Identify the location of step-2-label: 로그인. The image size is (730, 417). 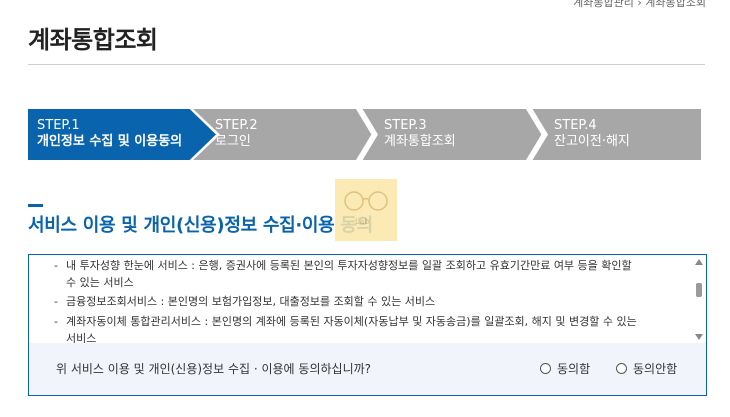
(233, 141).